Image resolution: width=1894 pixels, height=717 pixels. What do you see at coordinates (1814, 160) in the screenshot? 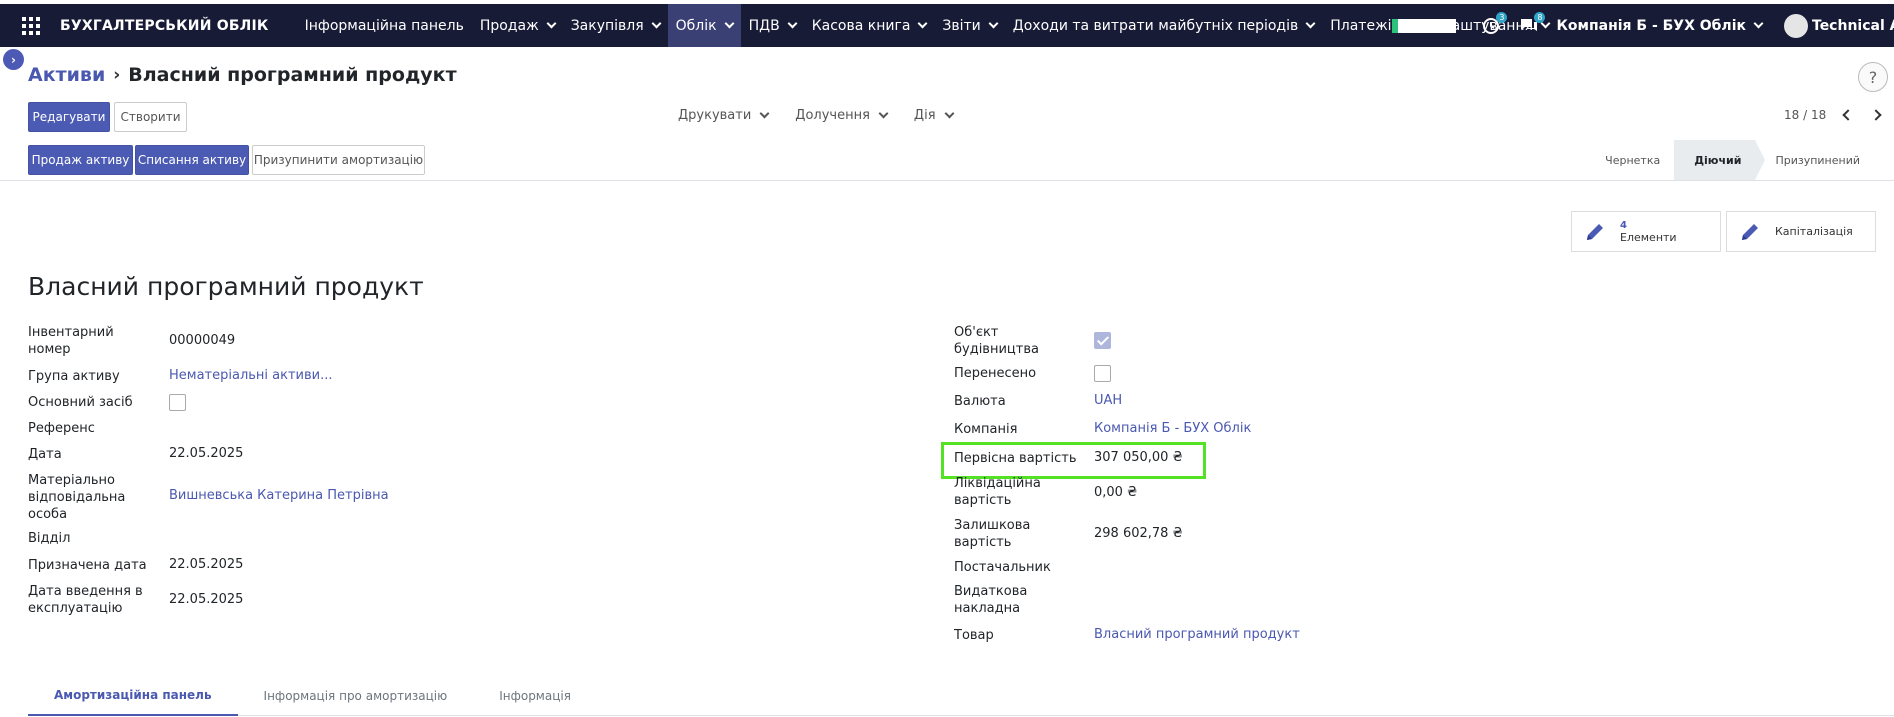
I see `stage-paused: Призупинений` at bounding box center [1814, 160].